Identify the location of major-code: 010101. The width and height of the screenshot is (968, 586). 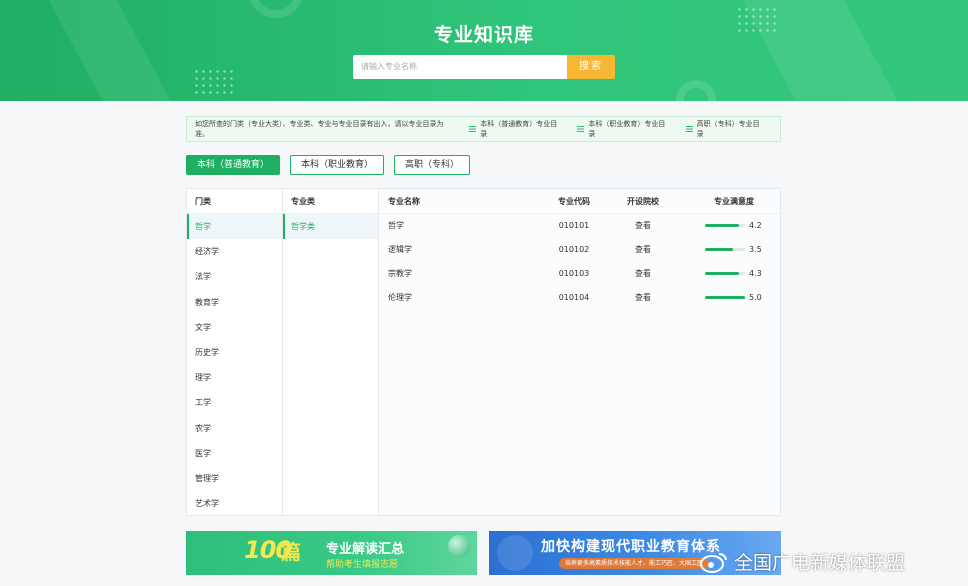
(574, 225).